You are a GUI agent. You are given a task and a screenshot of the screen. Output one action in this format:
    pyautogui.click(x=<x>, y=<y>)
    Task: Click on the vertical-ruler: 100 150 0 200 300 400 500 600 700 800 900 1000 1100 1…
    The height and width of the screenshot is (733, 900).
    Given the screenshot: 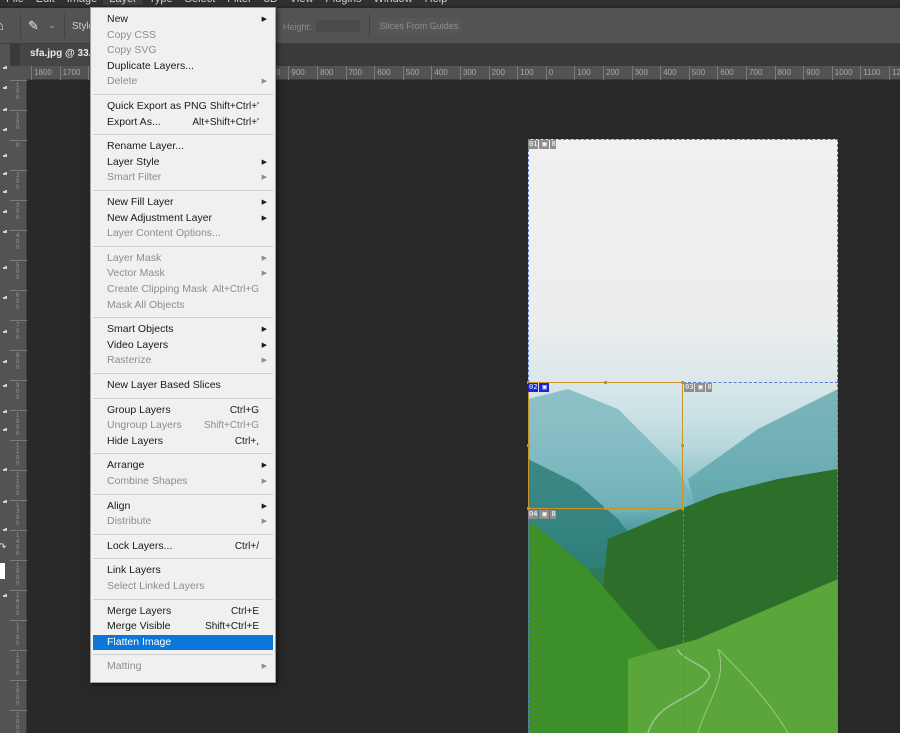 What is the action you would take?
    pyautogui.click(x=18, y=406)
    